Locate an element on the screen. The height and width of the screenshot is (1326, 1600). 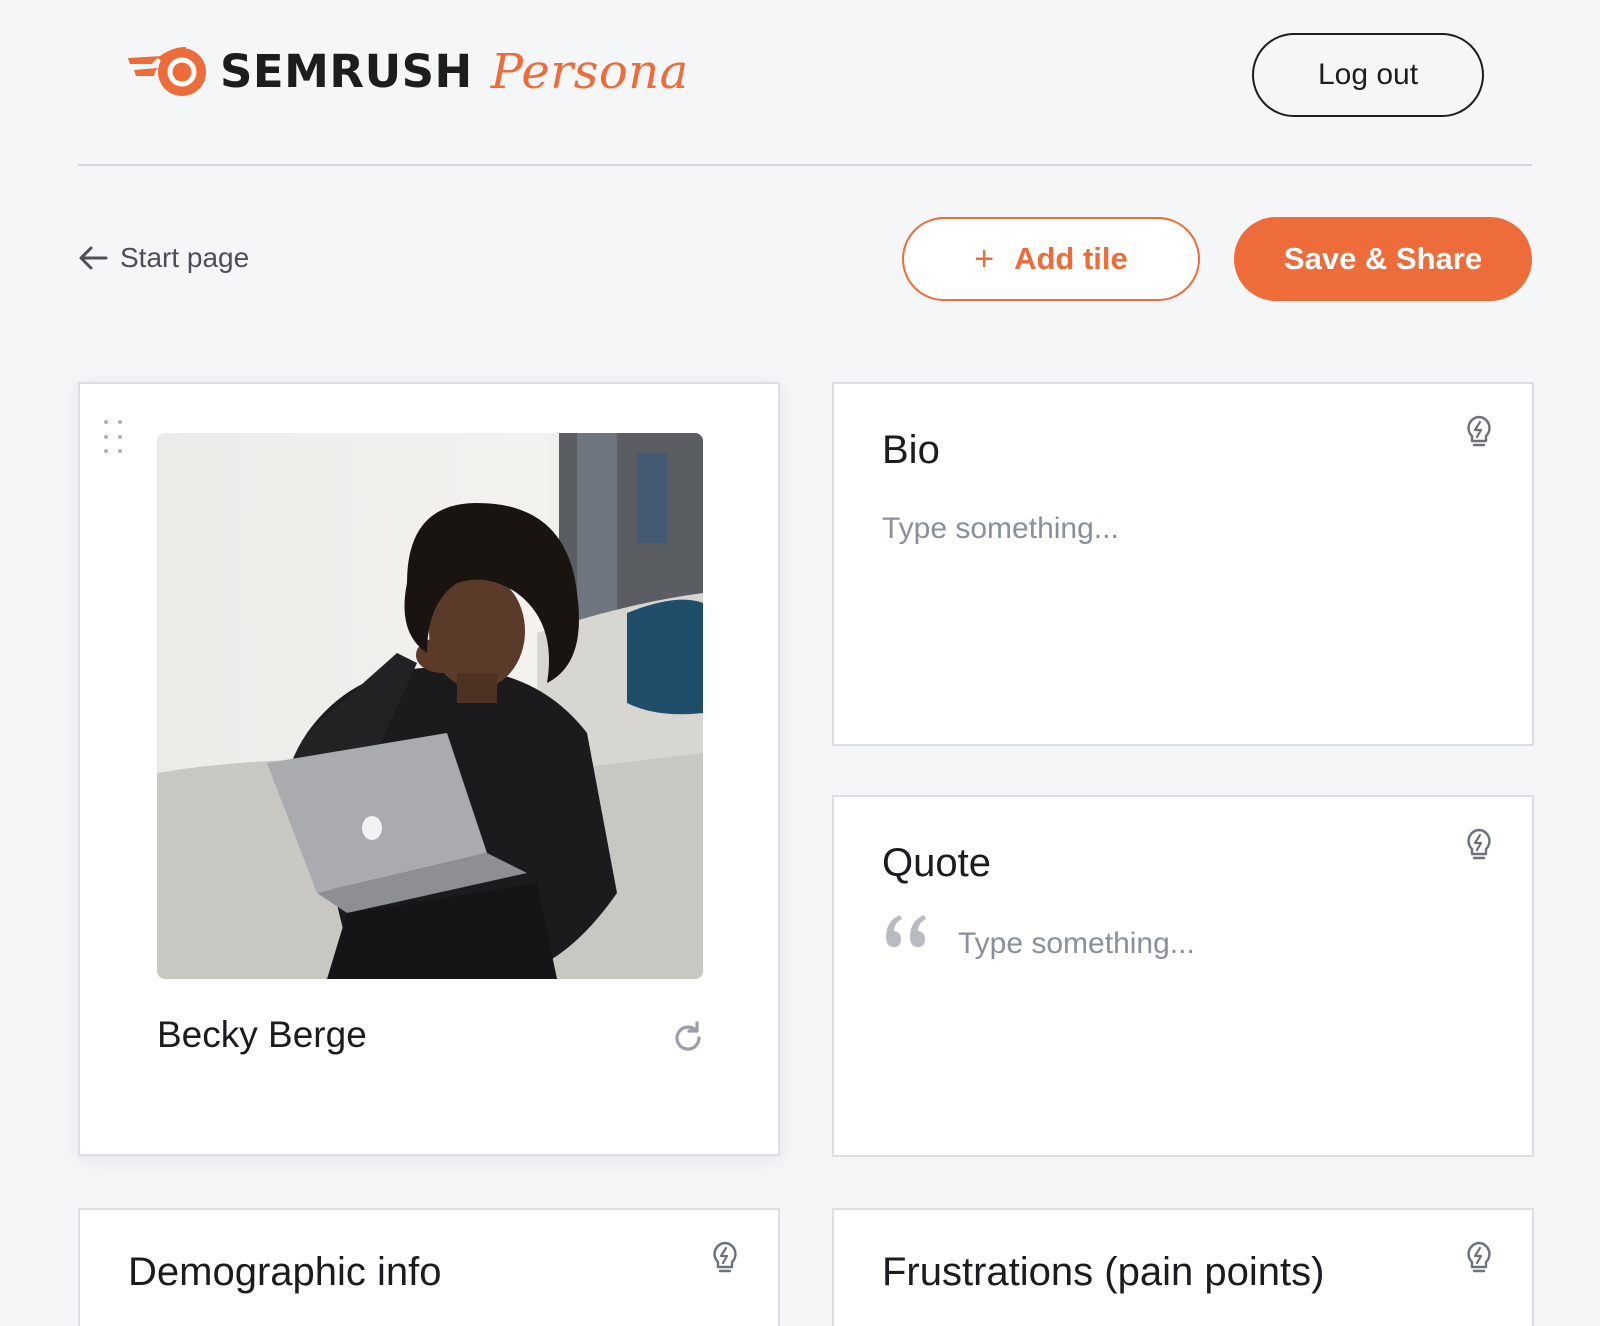
refresh-icon is located at coordinates (688, 1038).